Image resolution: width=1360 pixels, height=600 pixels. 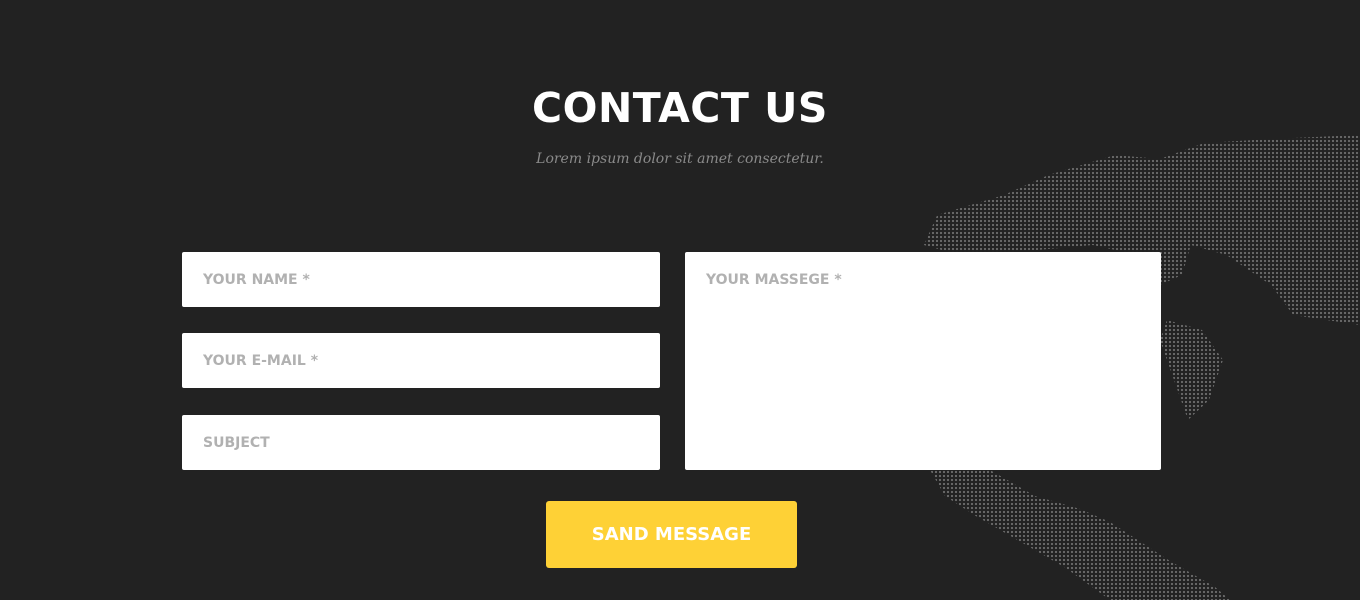 I want to click on email-input, so click(x=421, y=360).